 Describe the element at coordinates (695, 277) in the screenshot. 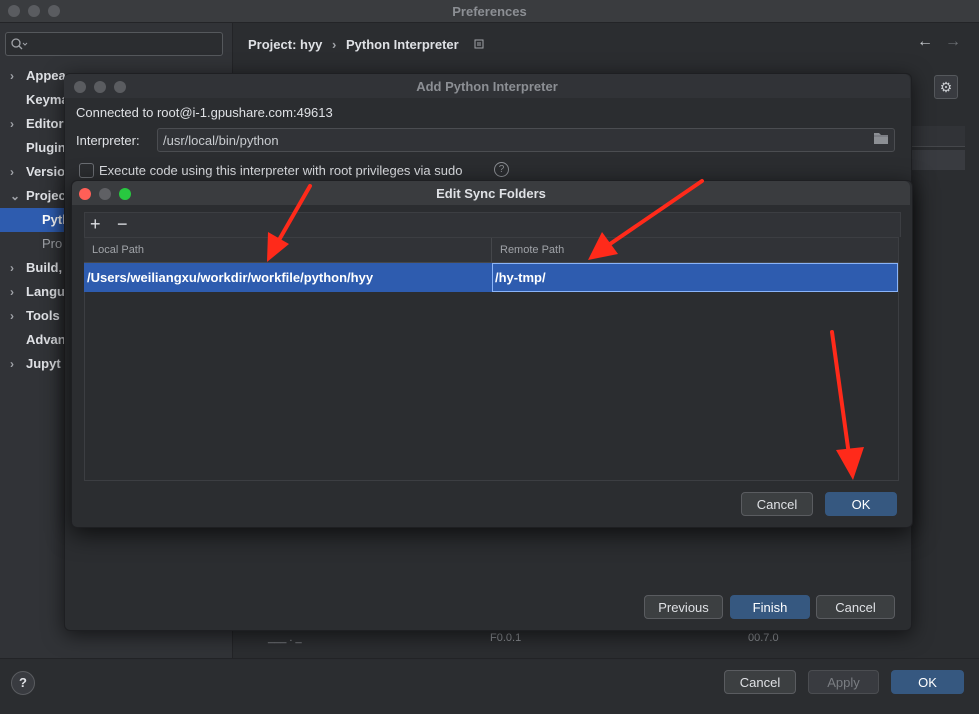

I see `table-cell-remote-path-editor: /hy-tmp/` at that location.